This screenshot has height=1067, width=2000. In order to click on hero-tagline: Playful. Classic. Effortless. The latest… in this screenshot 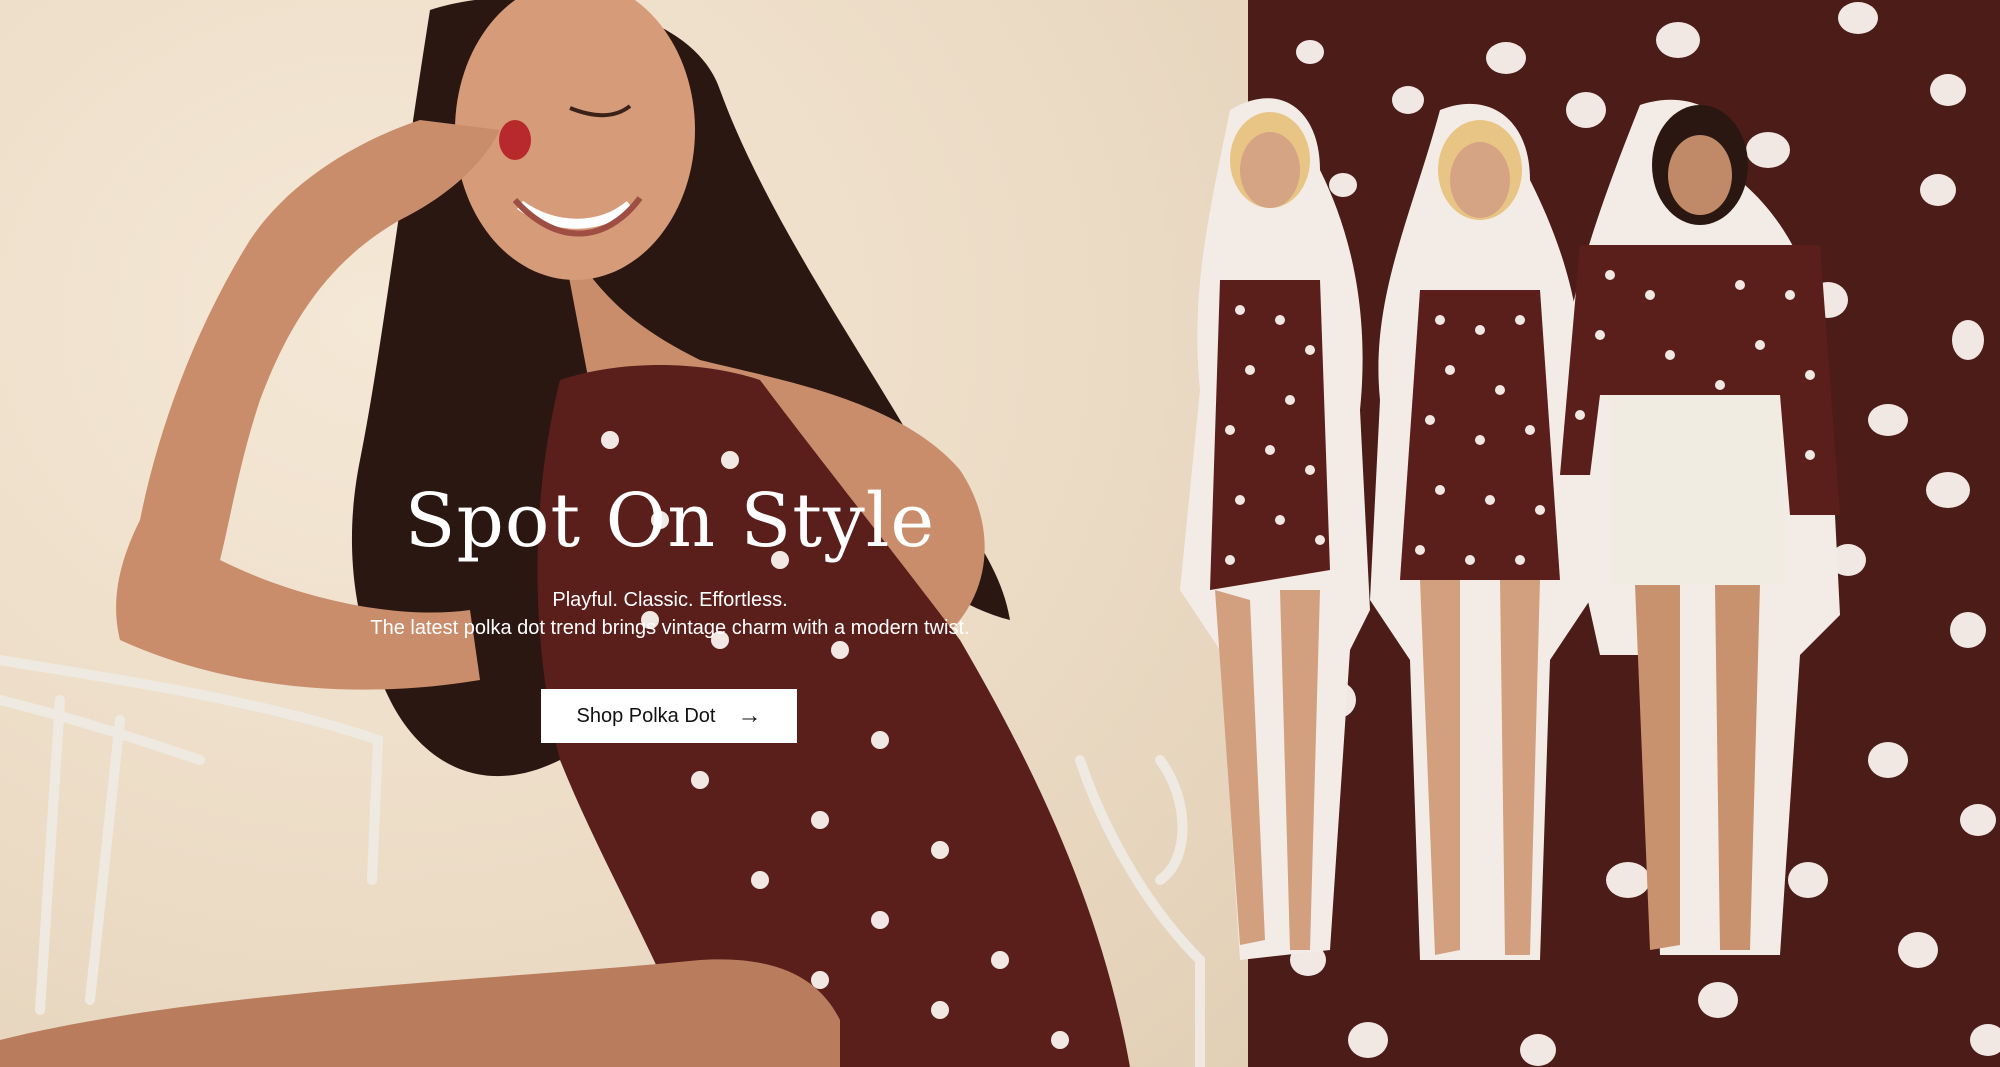, I will do `click(670, 614)`.